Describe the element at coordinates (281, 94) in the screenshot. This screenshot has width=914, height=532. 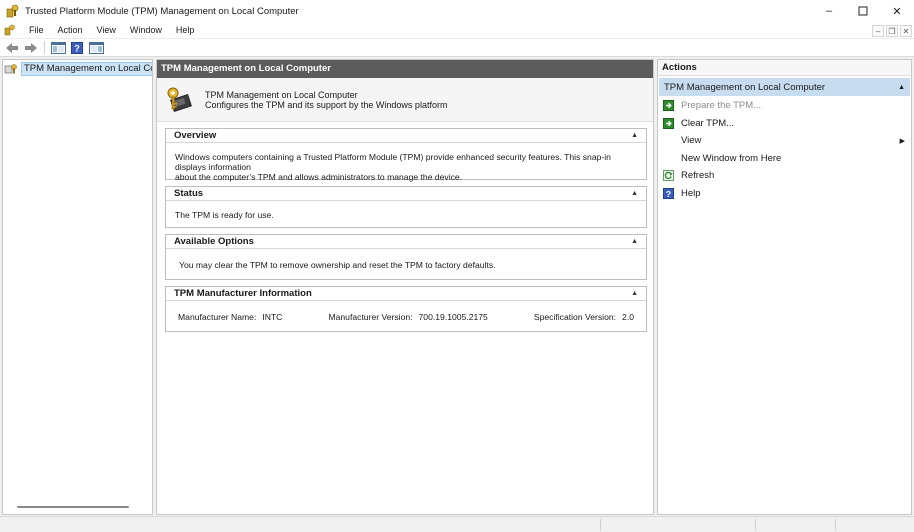
I see `intro-title: TPM Management on Local Computer` at that location.